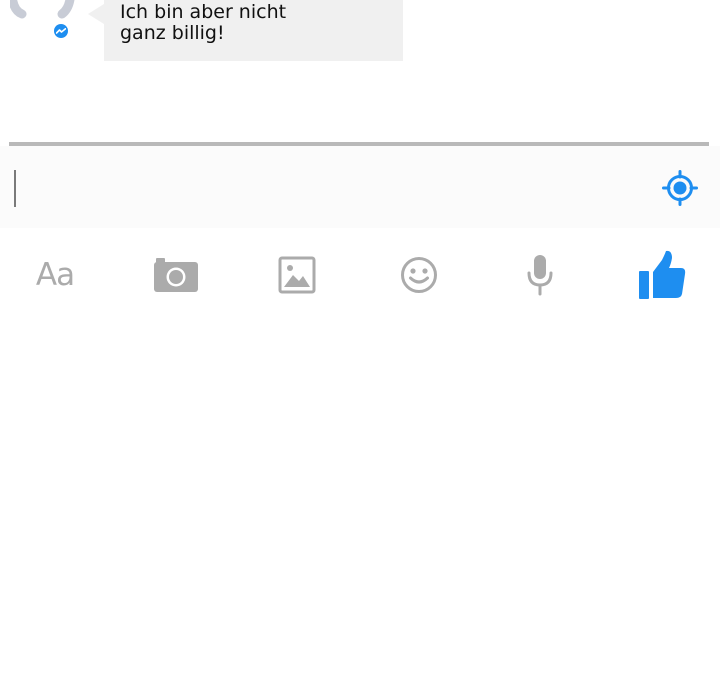  I want to click on text-style-icon: Aa, so click(55, 275).